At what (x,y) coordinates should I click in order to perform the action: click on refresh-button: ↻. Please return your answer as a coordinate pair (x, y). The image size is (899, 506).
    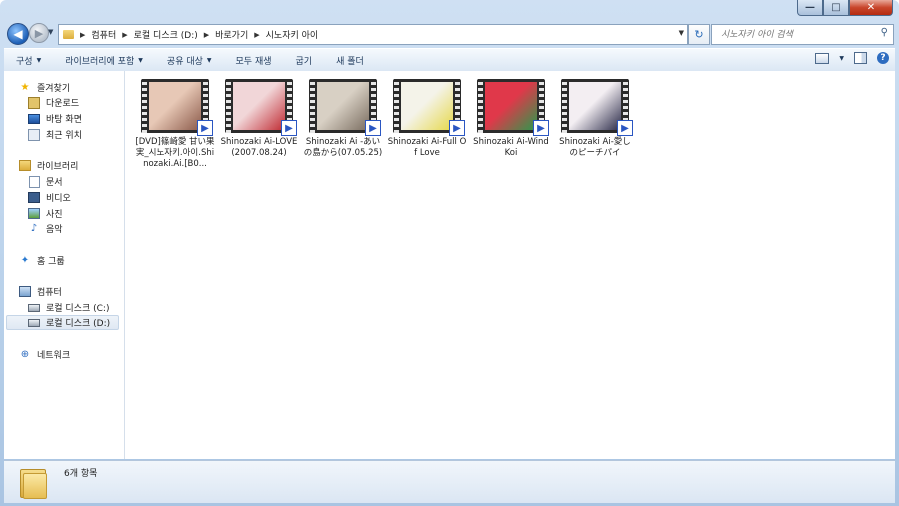
    Looking at the image, I should click on (699, 34).